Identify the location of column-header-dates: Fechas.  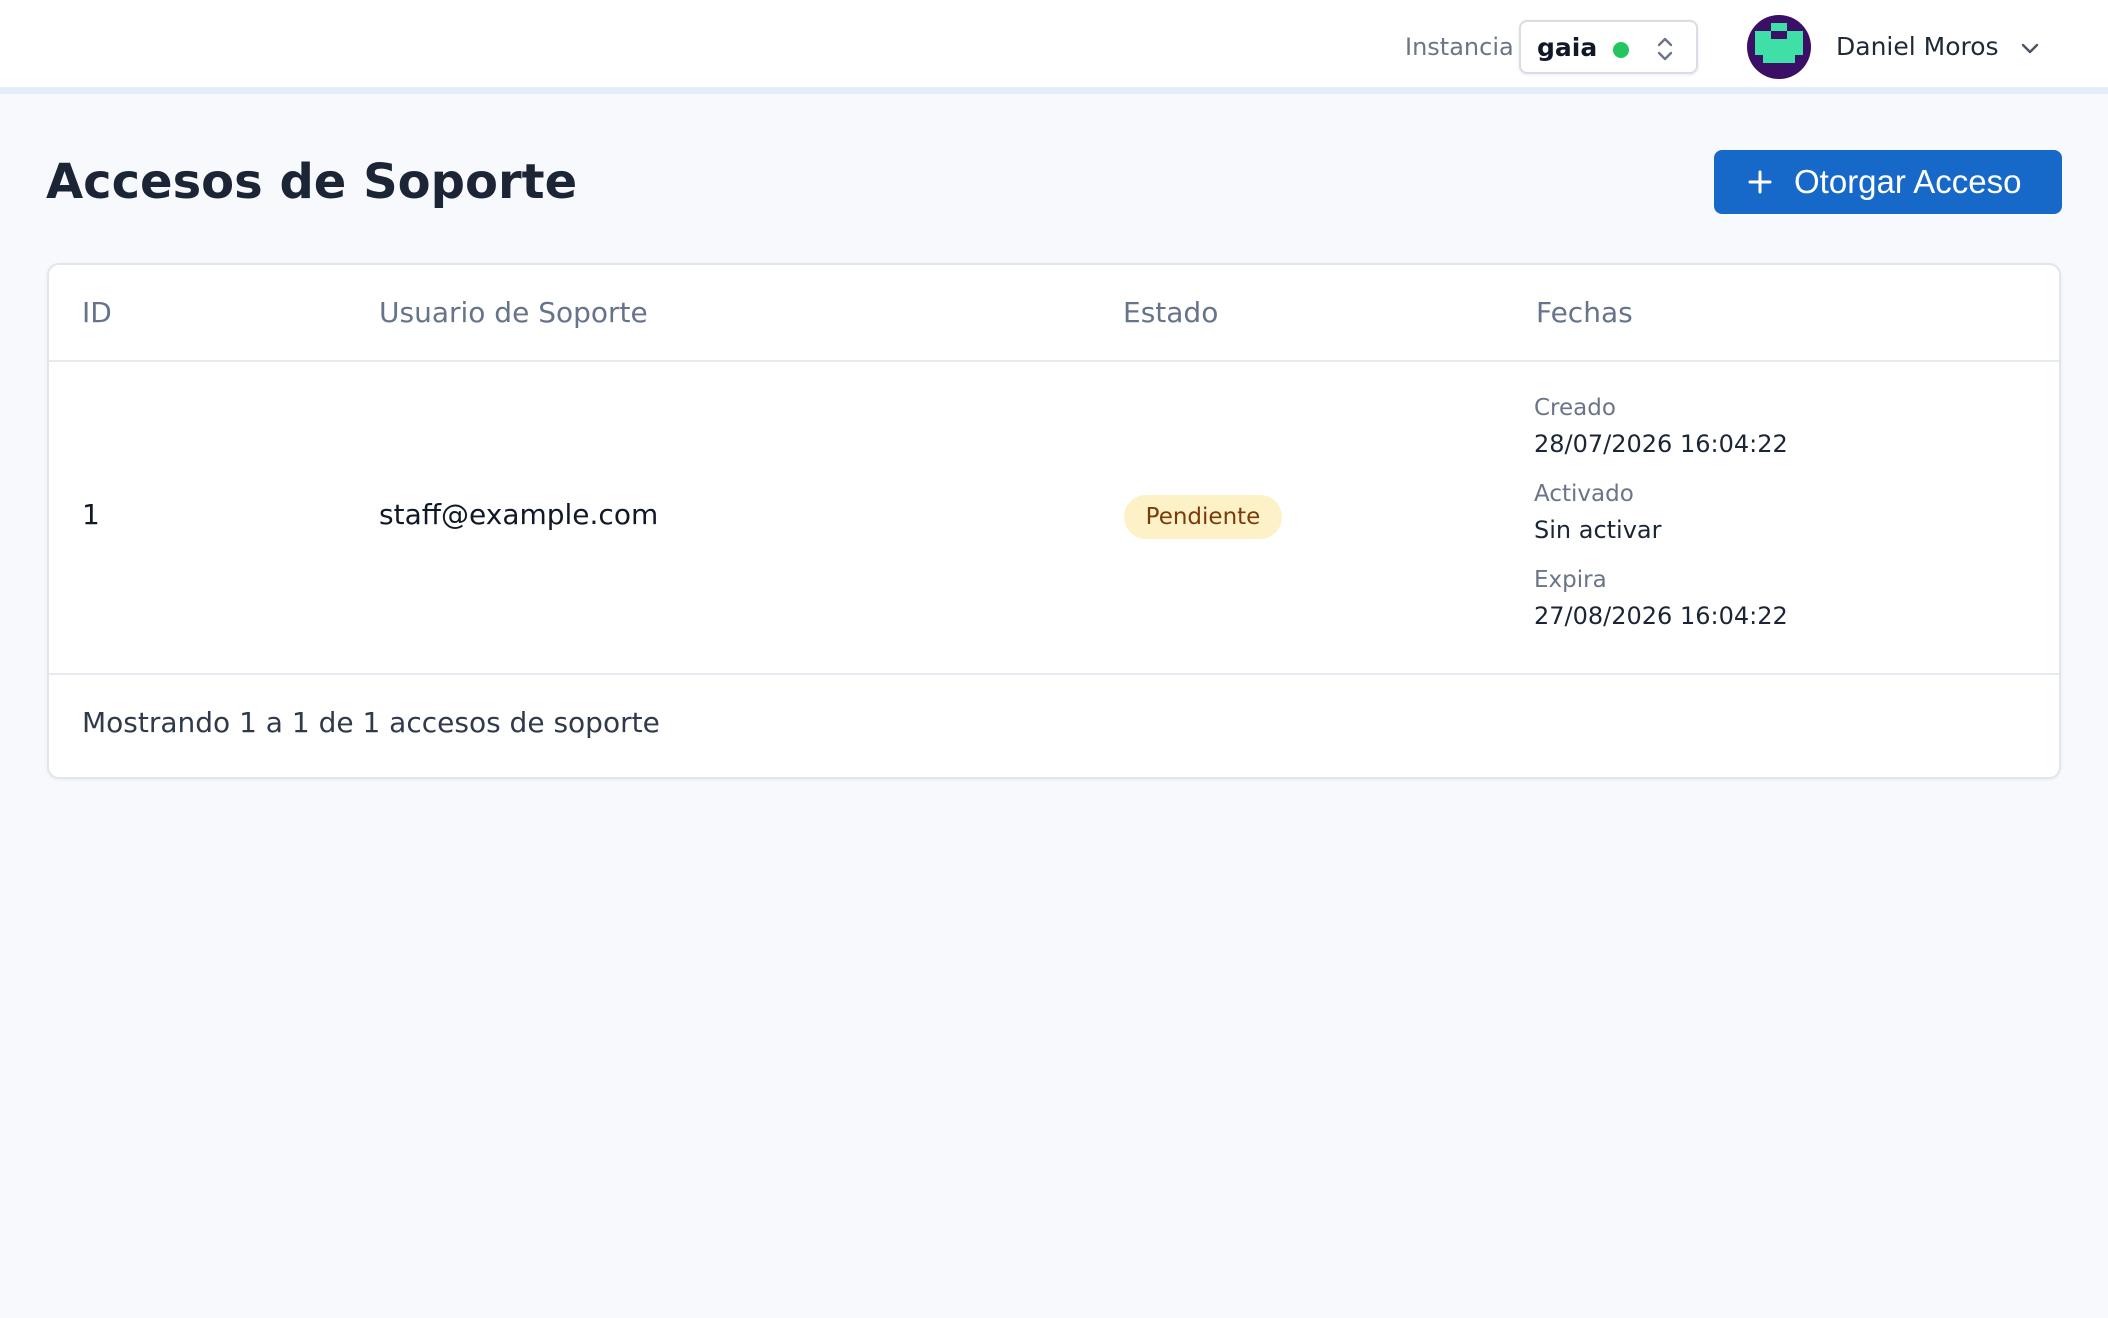
(1584, 313).